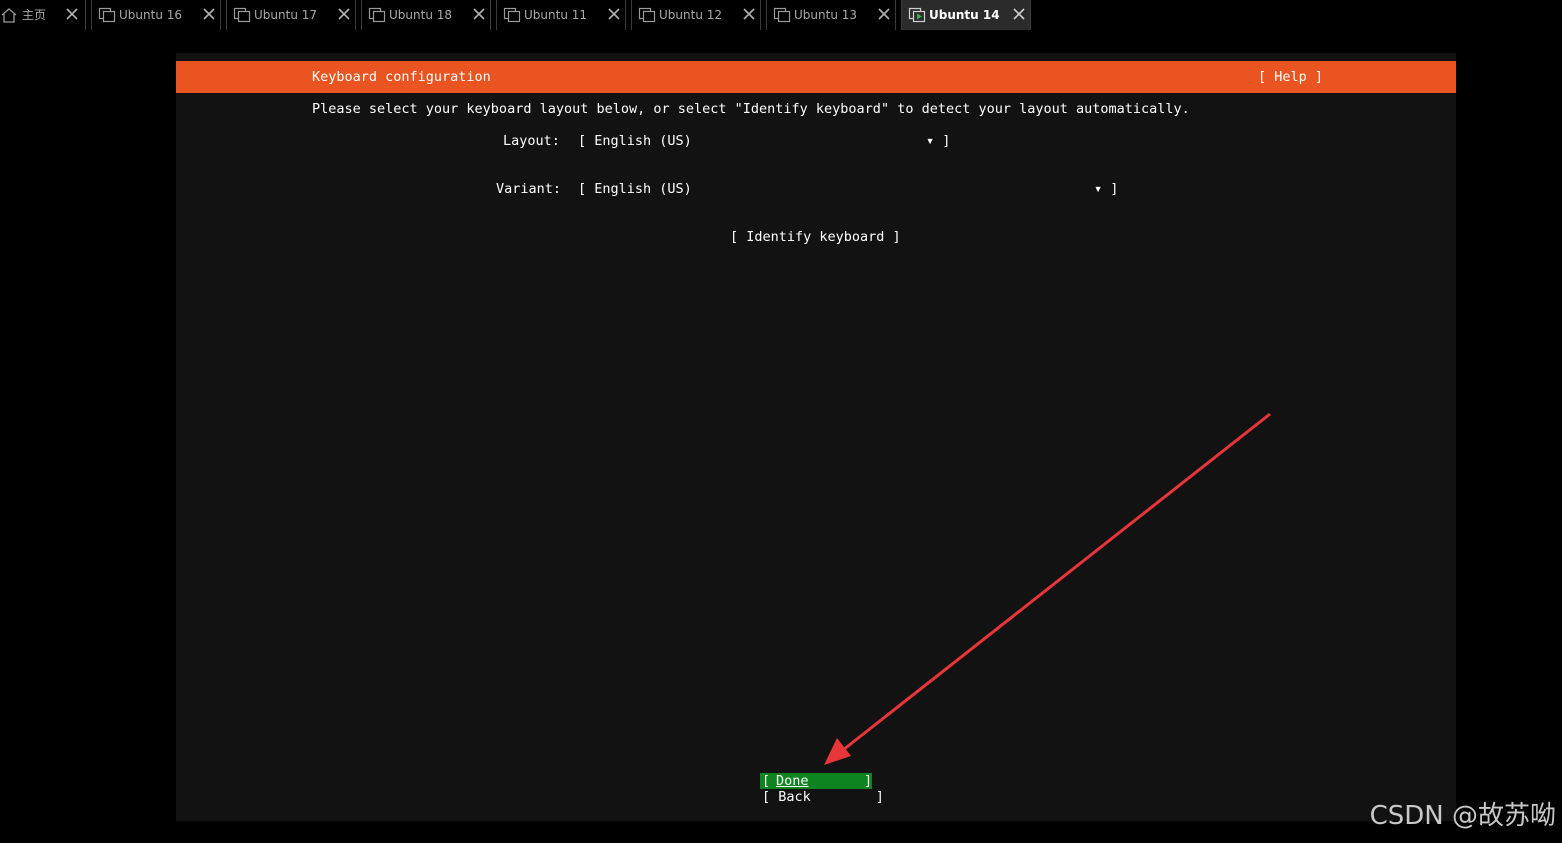 The height and width of the screenshot is (843, 1562). I want to click on watermark: CSDN @故苏呦, so click(1462, 816).